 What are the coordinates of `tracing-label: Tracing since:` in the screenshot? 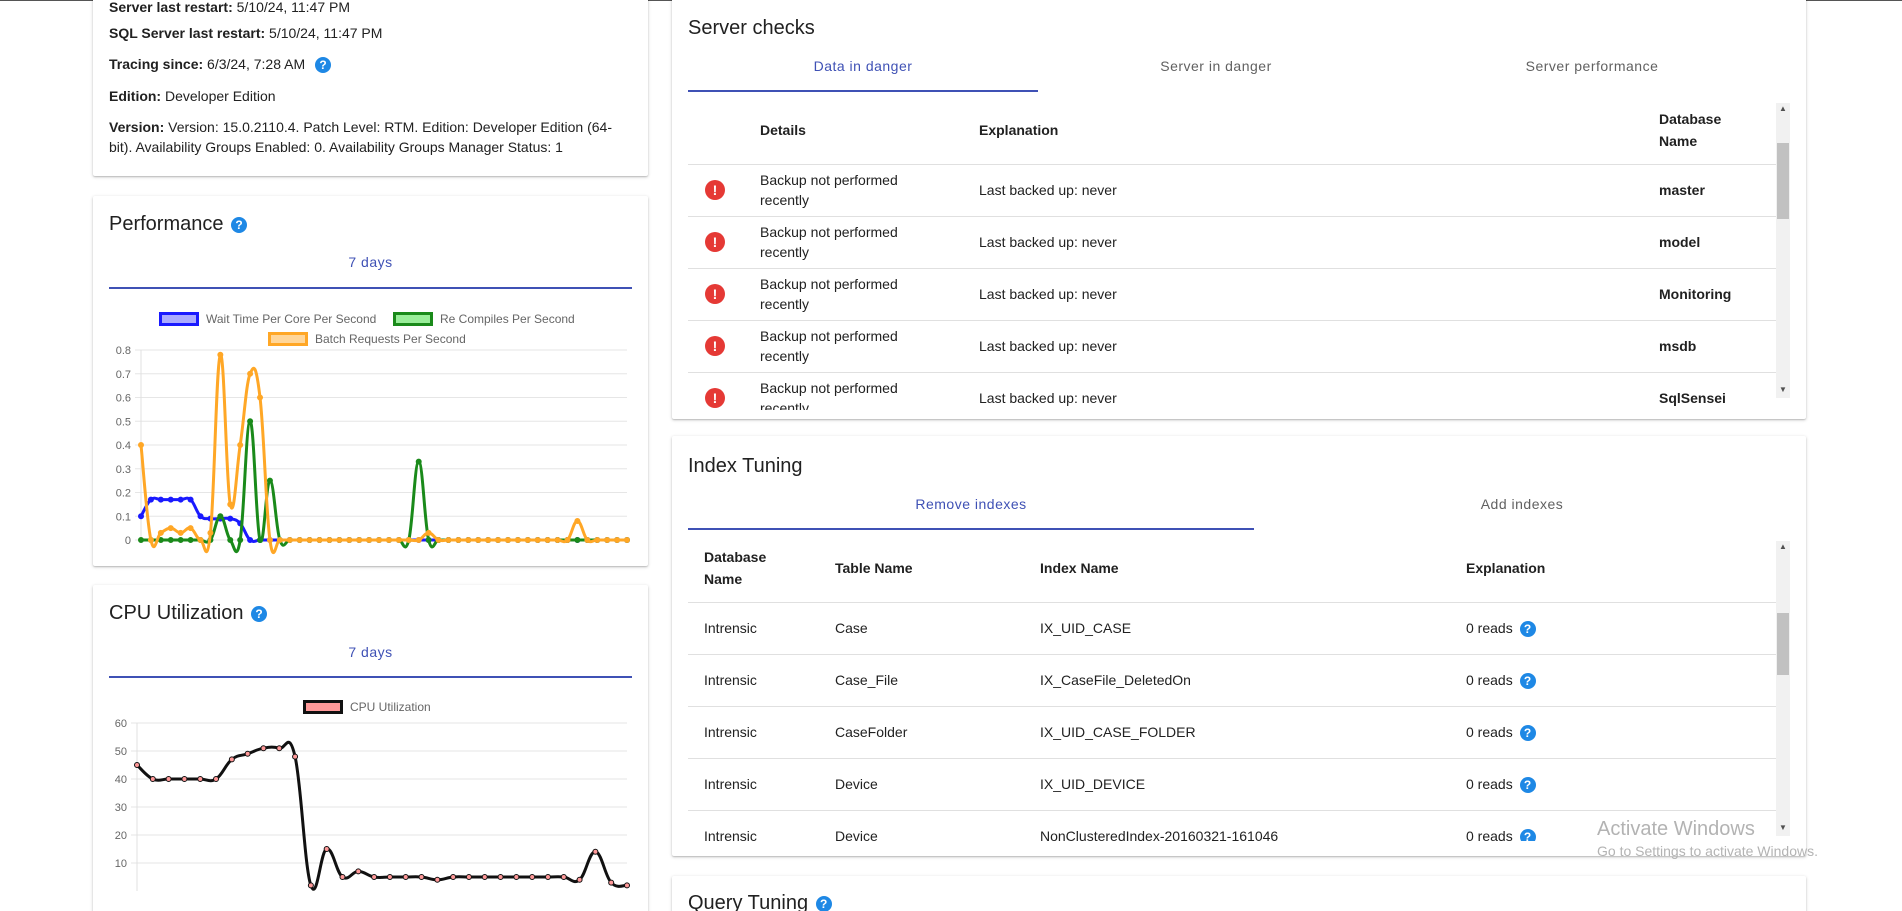 It's located at (156, 64).